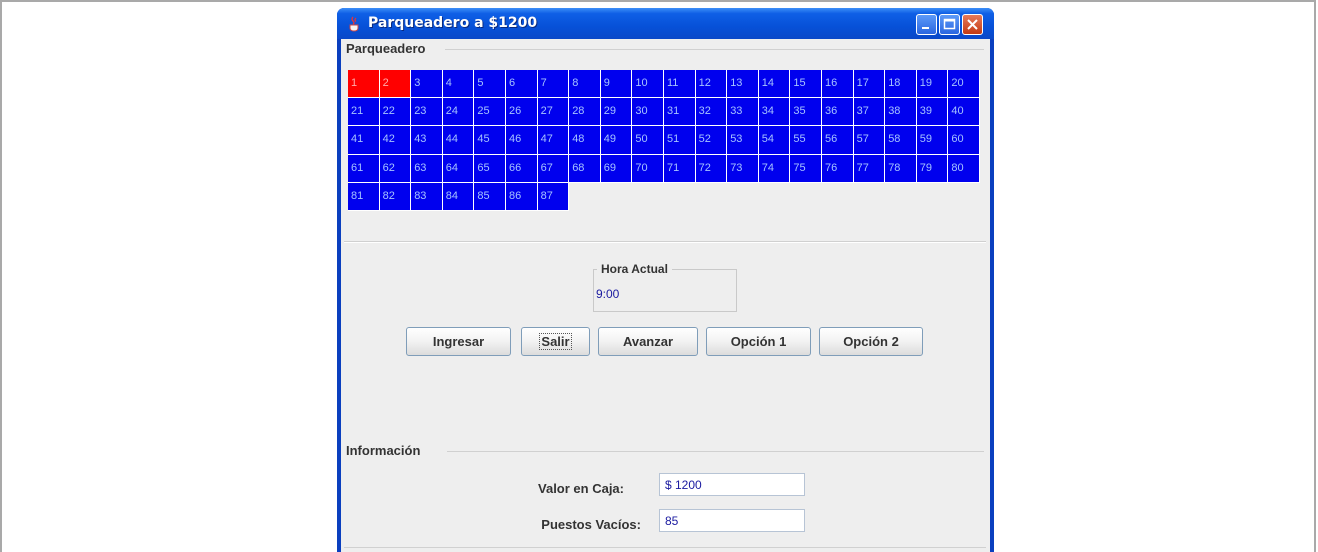 Image resolution: width=1318 pixels, height=552 pixels. Describe the element at coordinates (806, 140) in the screenshot. I see `parking-spot-55: 55` at that location.